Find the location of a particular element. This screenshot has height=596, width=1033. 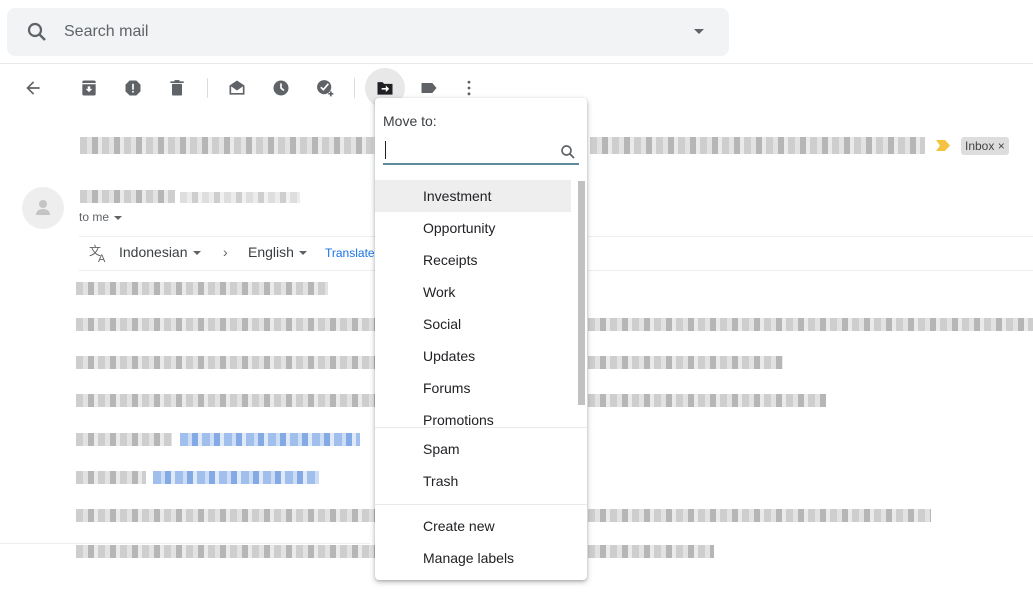

translate-message-link: Translate is located at coordinates (350, 253).